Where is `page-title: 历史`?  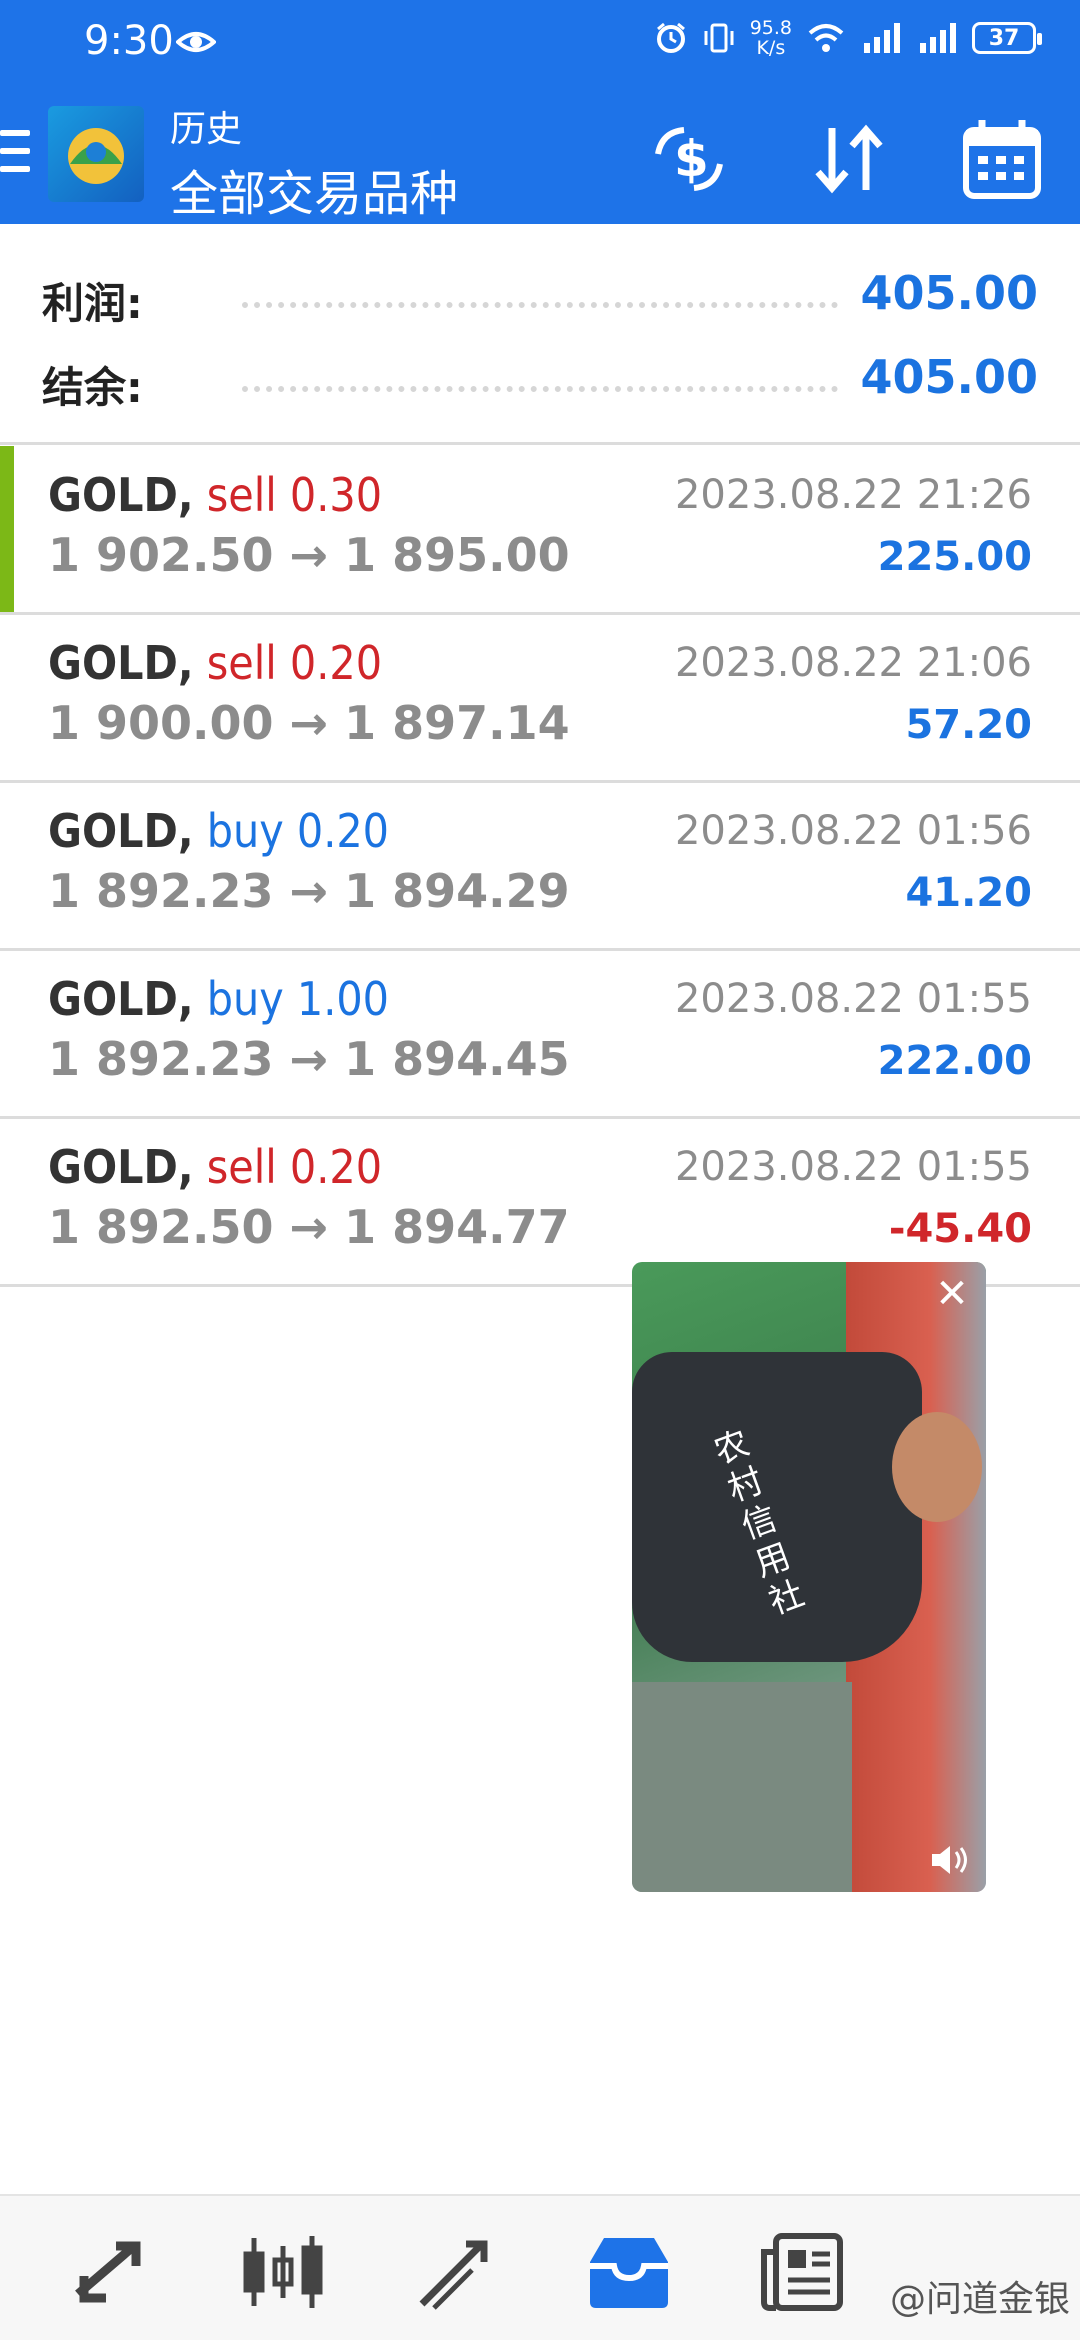 page-title: 历史 is located at coordinates (206, 129).